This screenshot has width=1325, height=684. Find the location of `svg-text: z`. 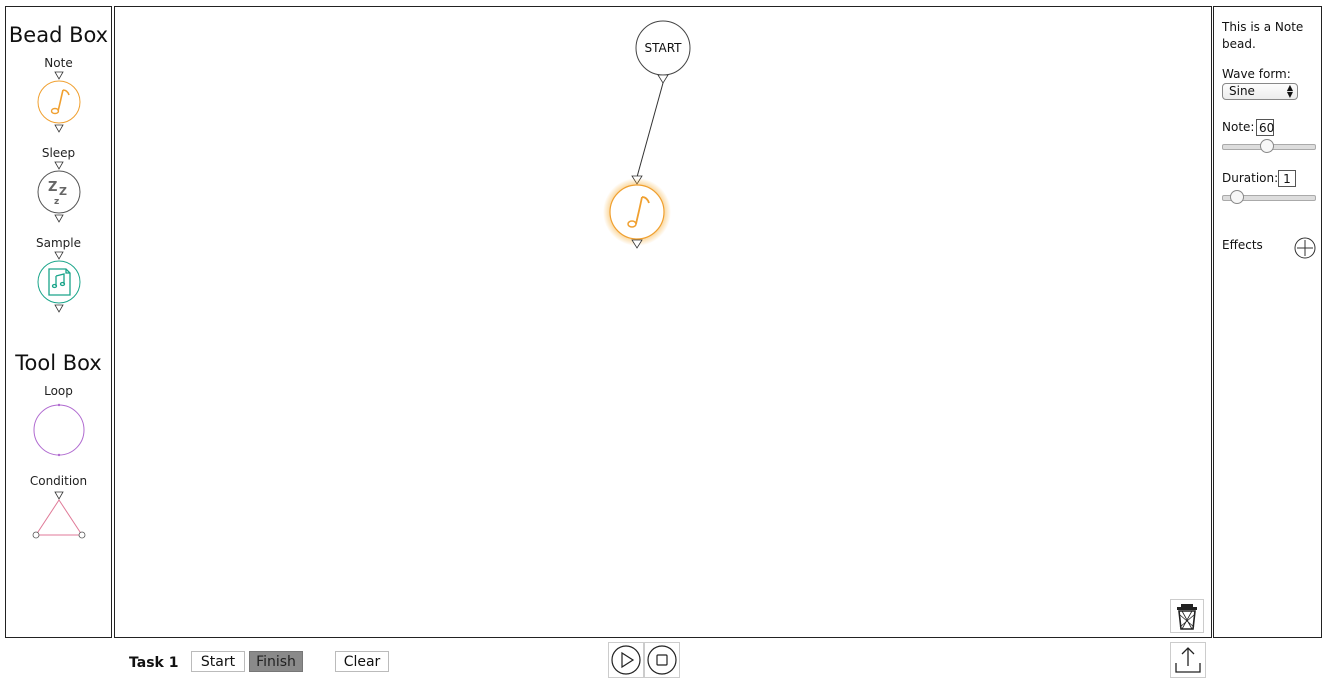

svg-text: z is located at coordinates (56, 202).